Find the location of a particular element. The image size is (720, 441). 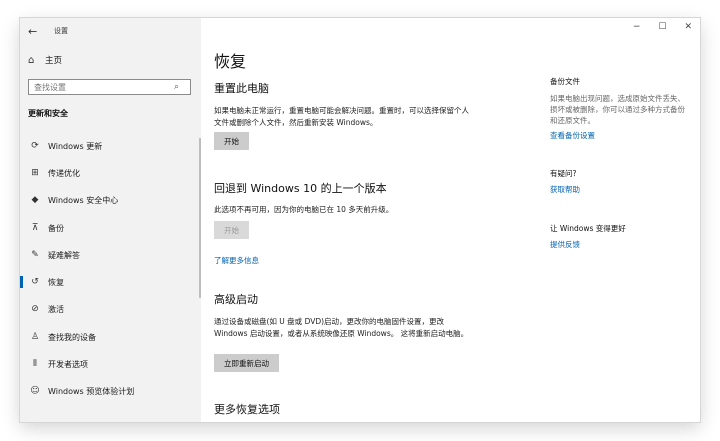

insider-icon: ☺ is located at coordinates (35, 391).